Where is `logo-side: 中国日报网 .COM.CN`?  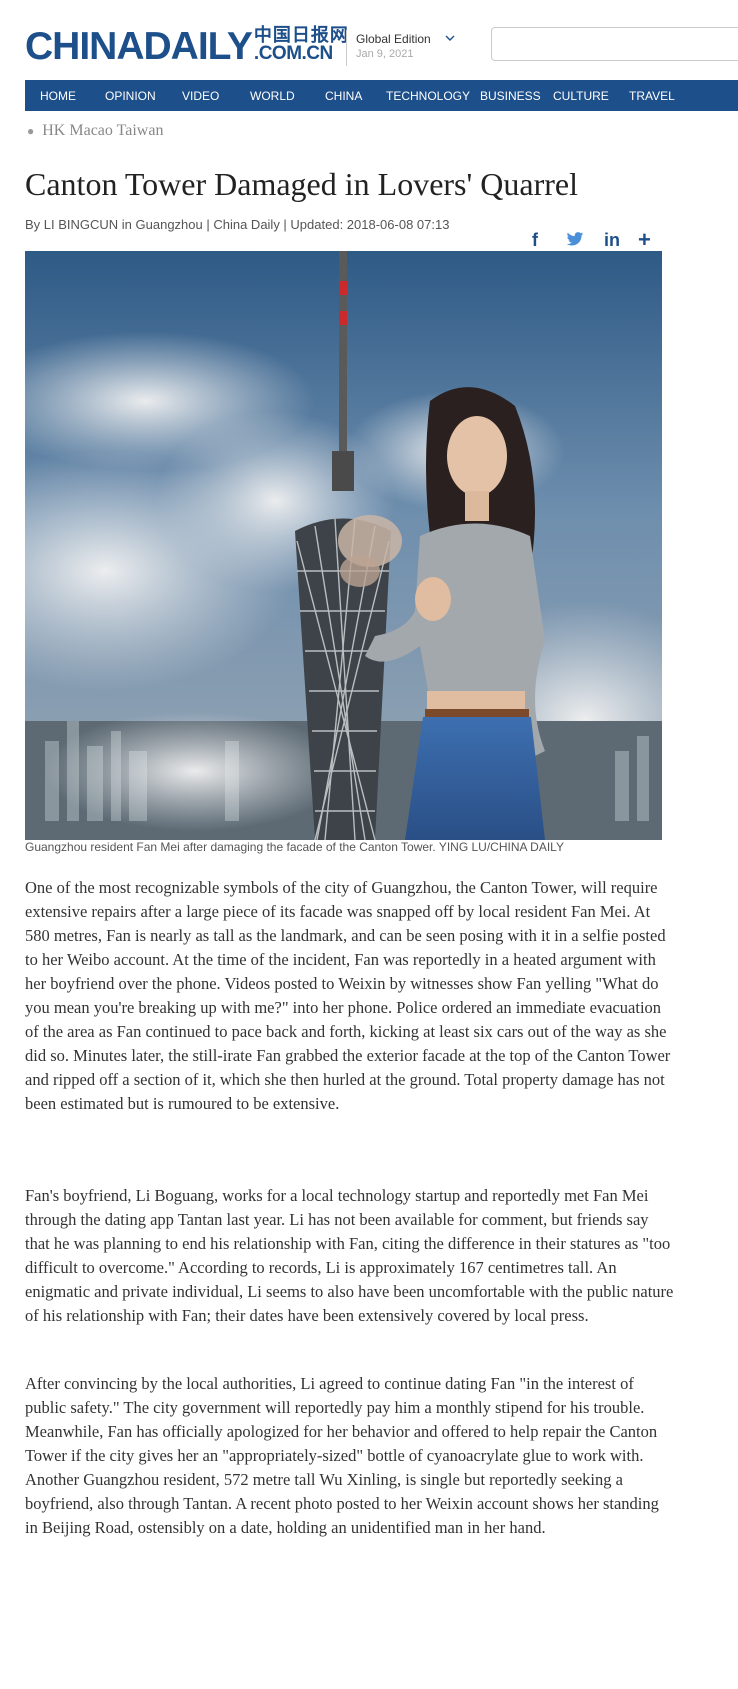 logo-side: 中国日报网 .COM.CN is located at coordinates (301, 45).